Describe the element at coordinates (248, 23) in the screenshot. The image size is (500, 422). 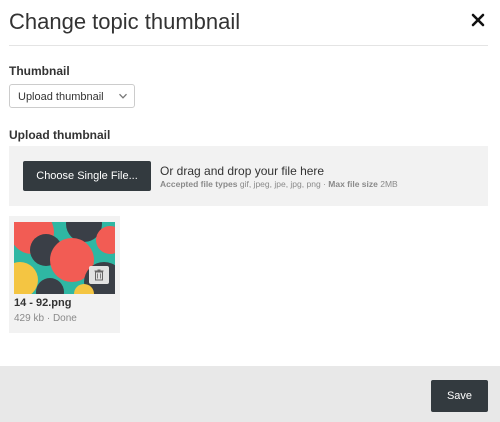
I see `dialog-header: Change topic thumbnail` at that location.